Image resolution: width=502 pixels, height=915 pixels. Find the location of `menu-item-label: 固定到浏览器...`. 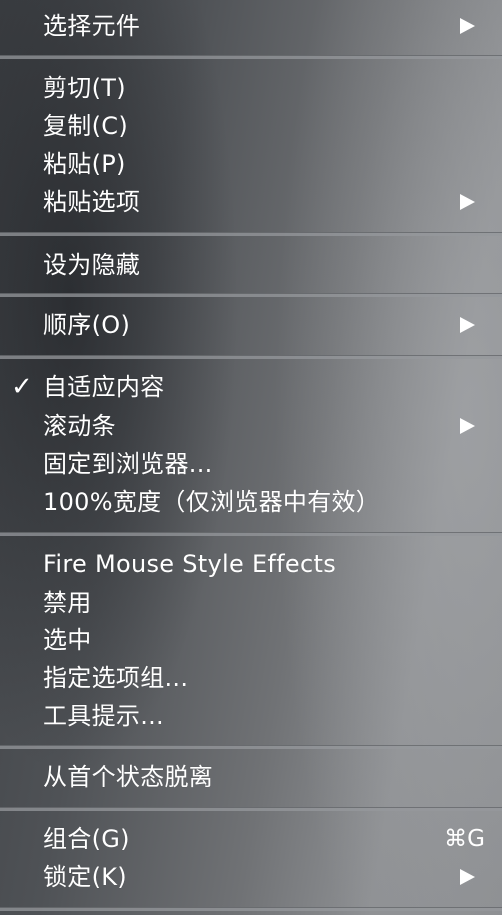

menu-item-label: 固定到浏览器... is located at coordinates (128, 464).